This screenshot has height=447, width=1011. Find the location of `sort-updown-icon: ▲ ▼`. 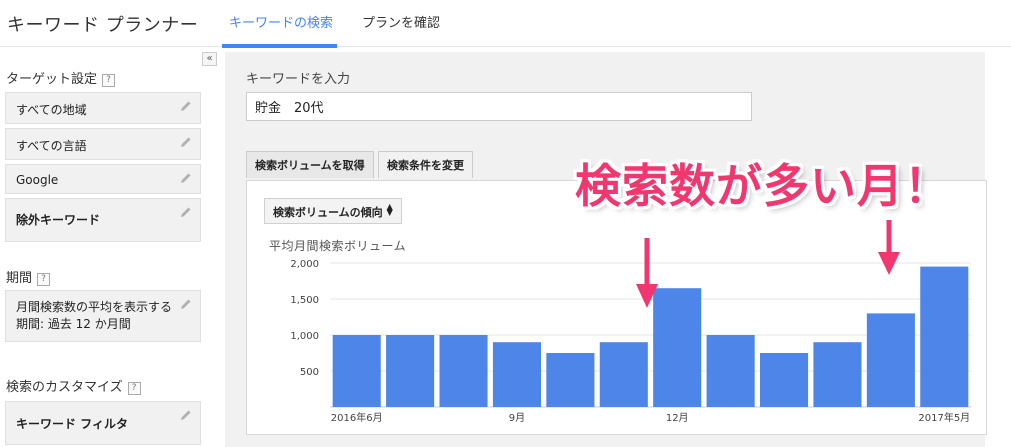

sort-updown-icon: ▲ ▼ is located at coordinates (389, 209).